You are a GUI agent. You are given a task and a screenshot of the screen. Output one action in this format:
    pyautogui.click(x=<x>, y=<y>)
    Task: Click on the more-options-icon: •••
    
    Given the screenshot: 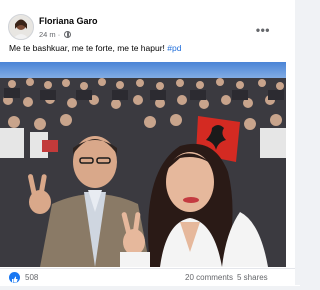 What is the action you would take?
    pyautogui.click(x=263, y=30)
    